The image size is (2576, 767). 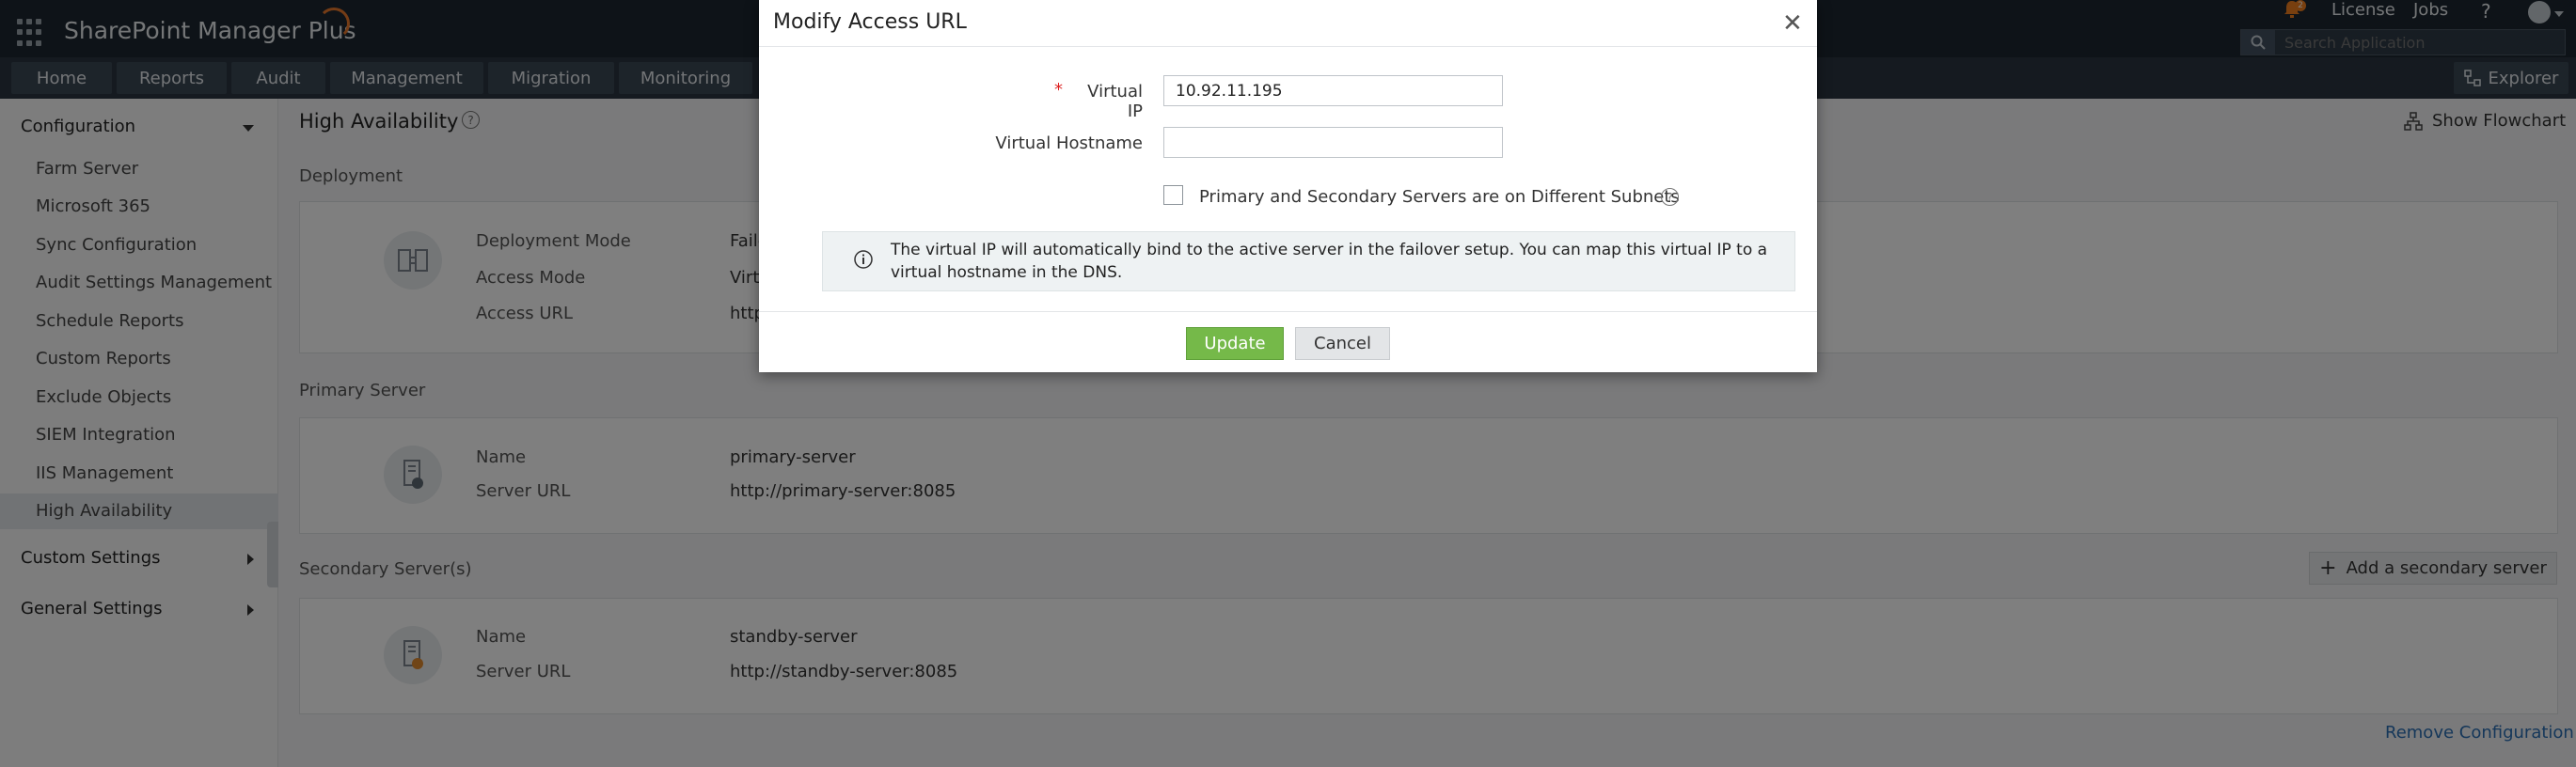 What do you see at coordinates (1115, 101) in the screenshot?
I see `virtual-ip-label: Virtual IP` at bounding box center [1115, 101].